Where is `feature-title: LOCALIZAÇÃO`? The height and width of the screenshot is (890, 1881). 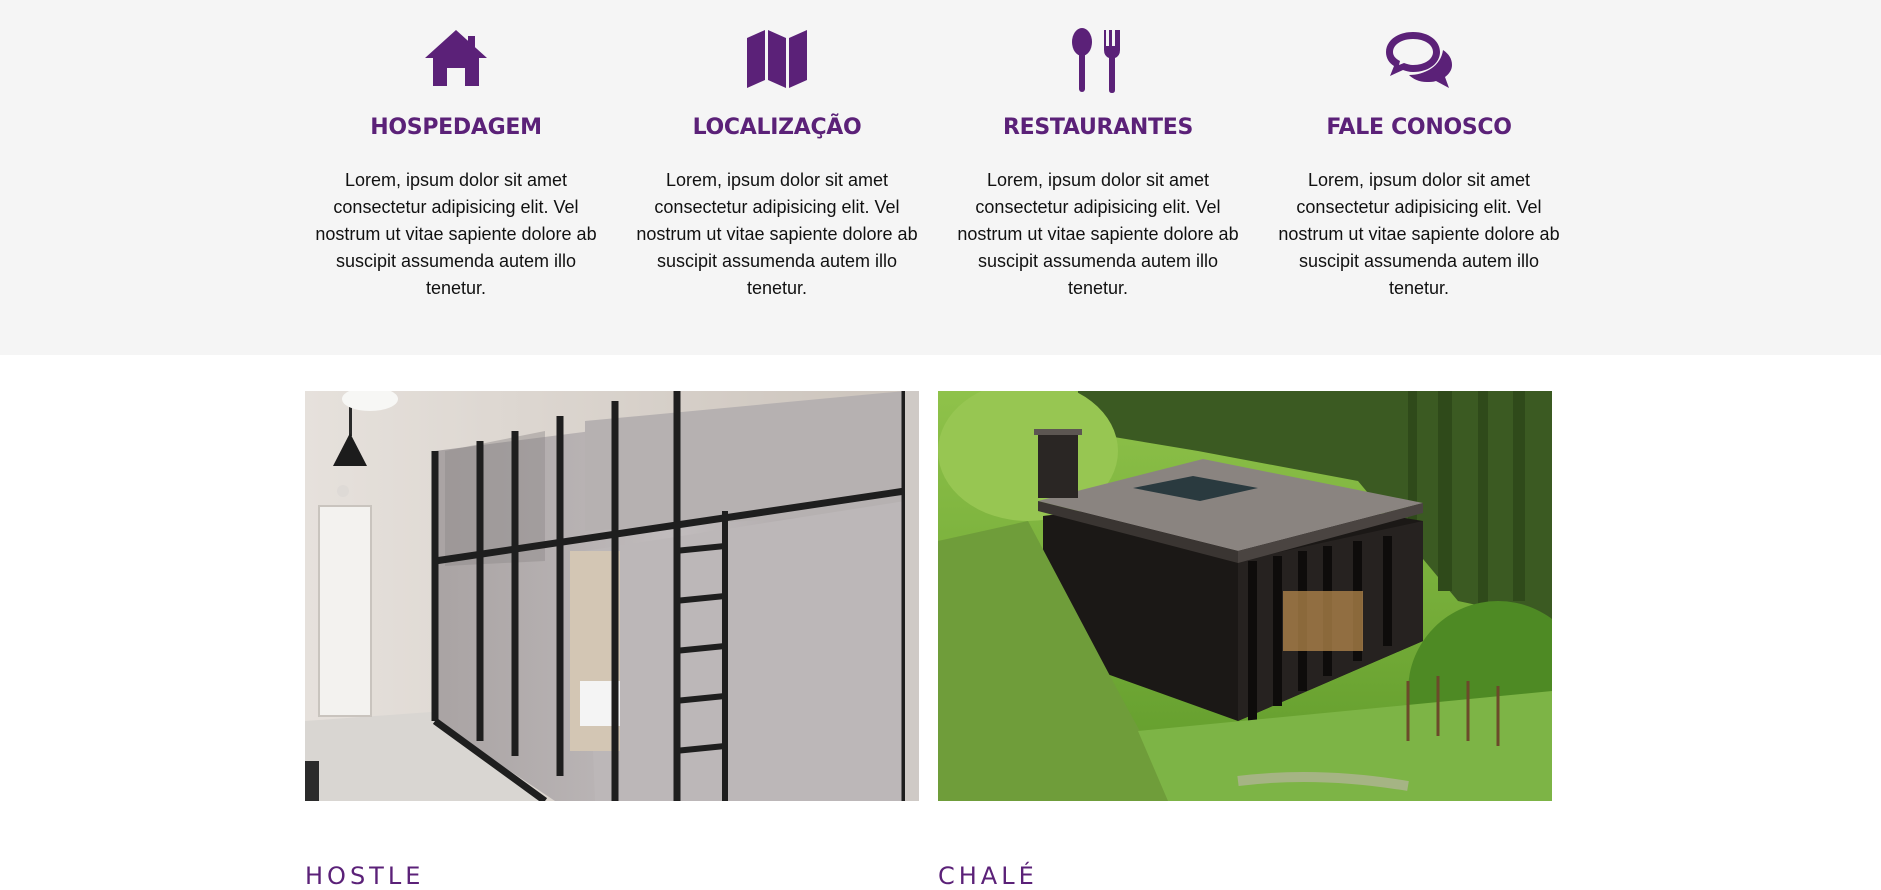
feature-title: LOCALIZAÇÃO is located at coordinates (777, 127).